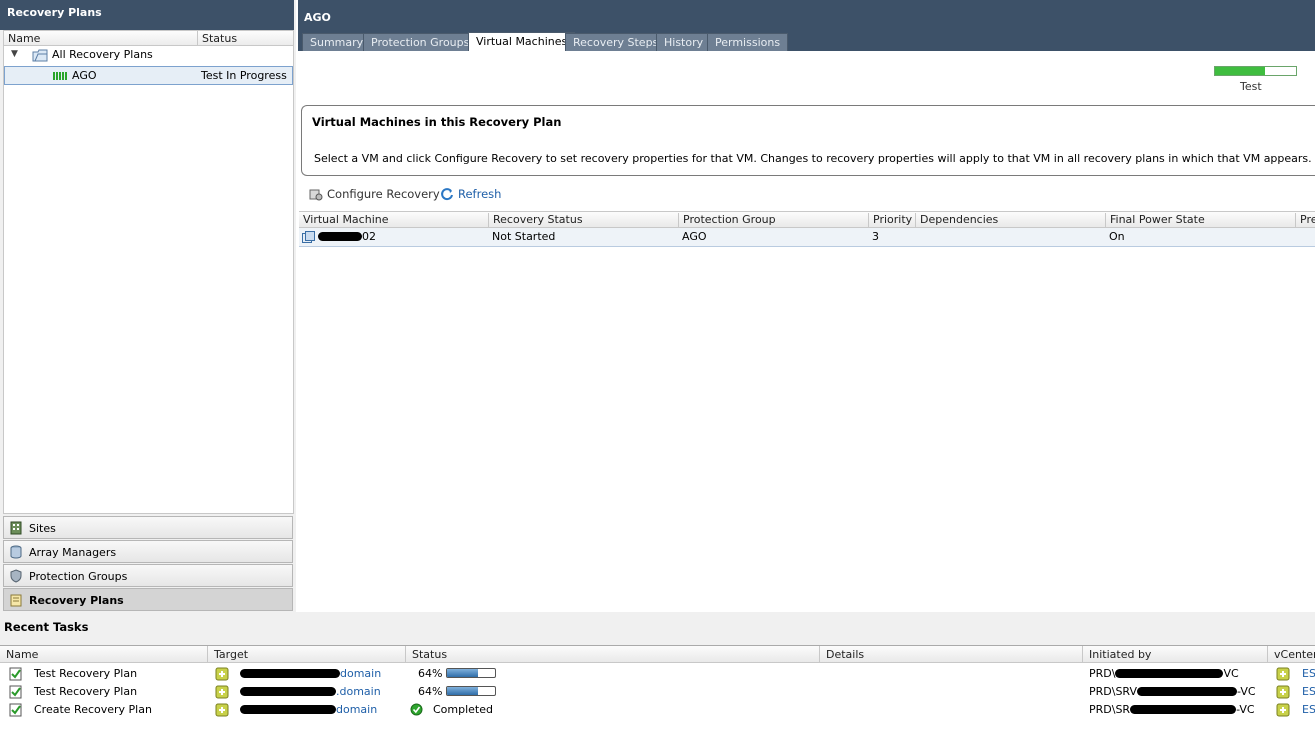 This screenshot has height=731, width=1315. What do you see at coordinates (1113, 691) in the screenshot?
I see `initiator-prefix: PRD\SRV` at bounding box center [1113, 691].